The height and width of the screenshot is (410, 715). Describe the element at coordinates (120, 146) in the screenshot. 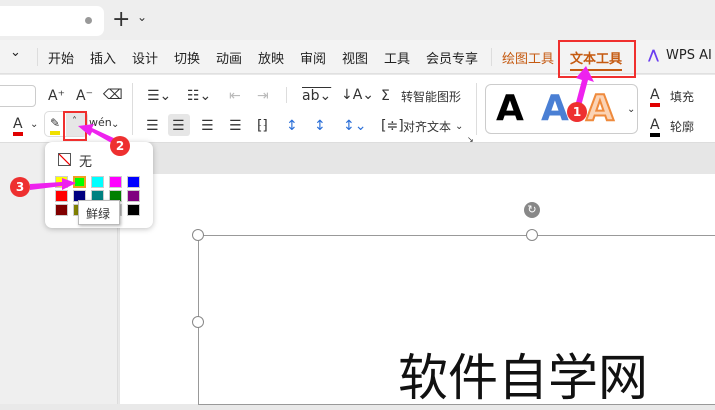

I see `annotation-badge-2: 2` at that location.